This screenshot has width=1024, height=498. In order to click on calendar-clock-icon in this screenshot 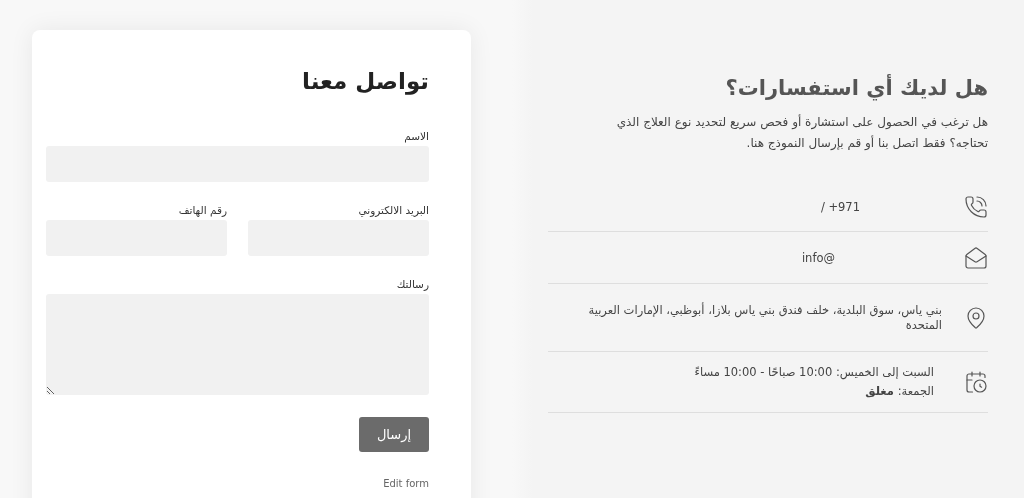, I will do `click(976, 382)`.